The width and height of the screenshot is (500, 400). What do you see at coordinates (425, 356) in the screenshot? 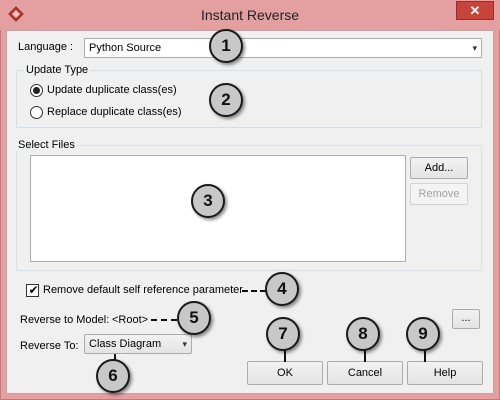
I see `callout-9-connector` at bounding box center [425, 356].